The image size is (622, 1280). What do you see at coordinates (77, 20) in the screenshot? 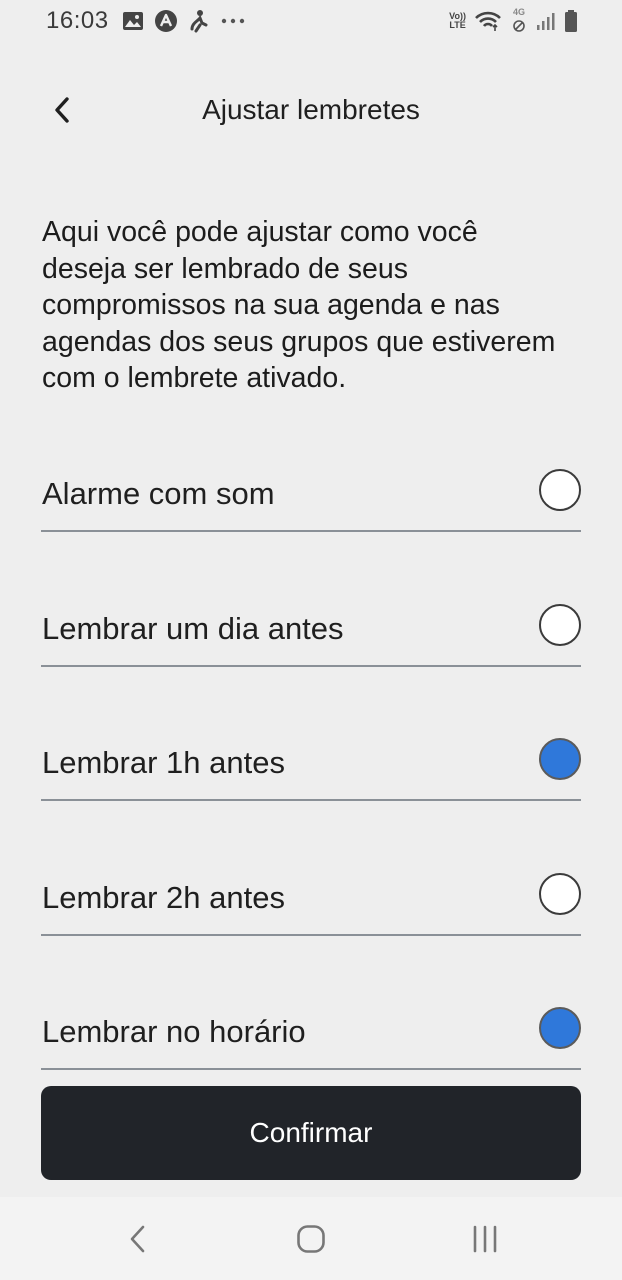
I see `status-time: 16:03` at bounding box center [77, 20].